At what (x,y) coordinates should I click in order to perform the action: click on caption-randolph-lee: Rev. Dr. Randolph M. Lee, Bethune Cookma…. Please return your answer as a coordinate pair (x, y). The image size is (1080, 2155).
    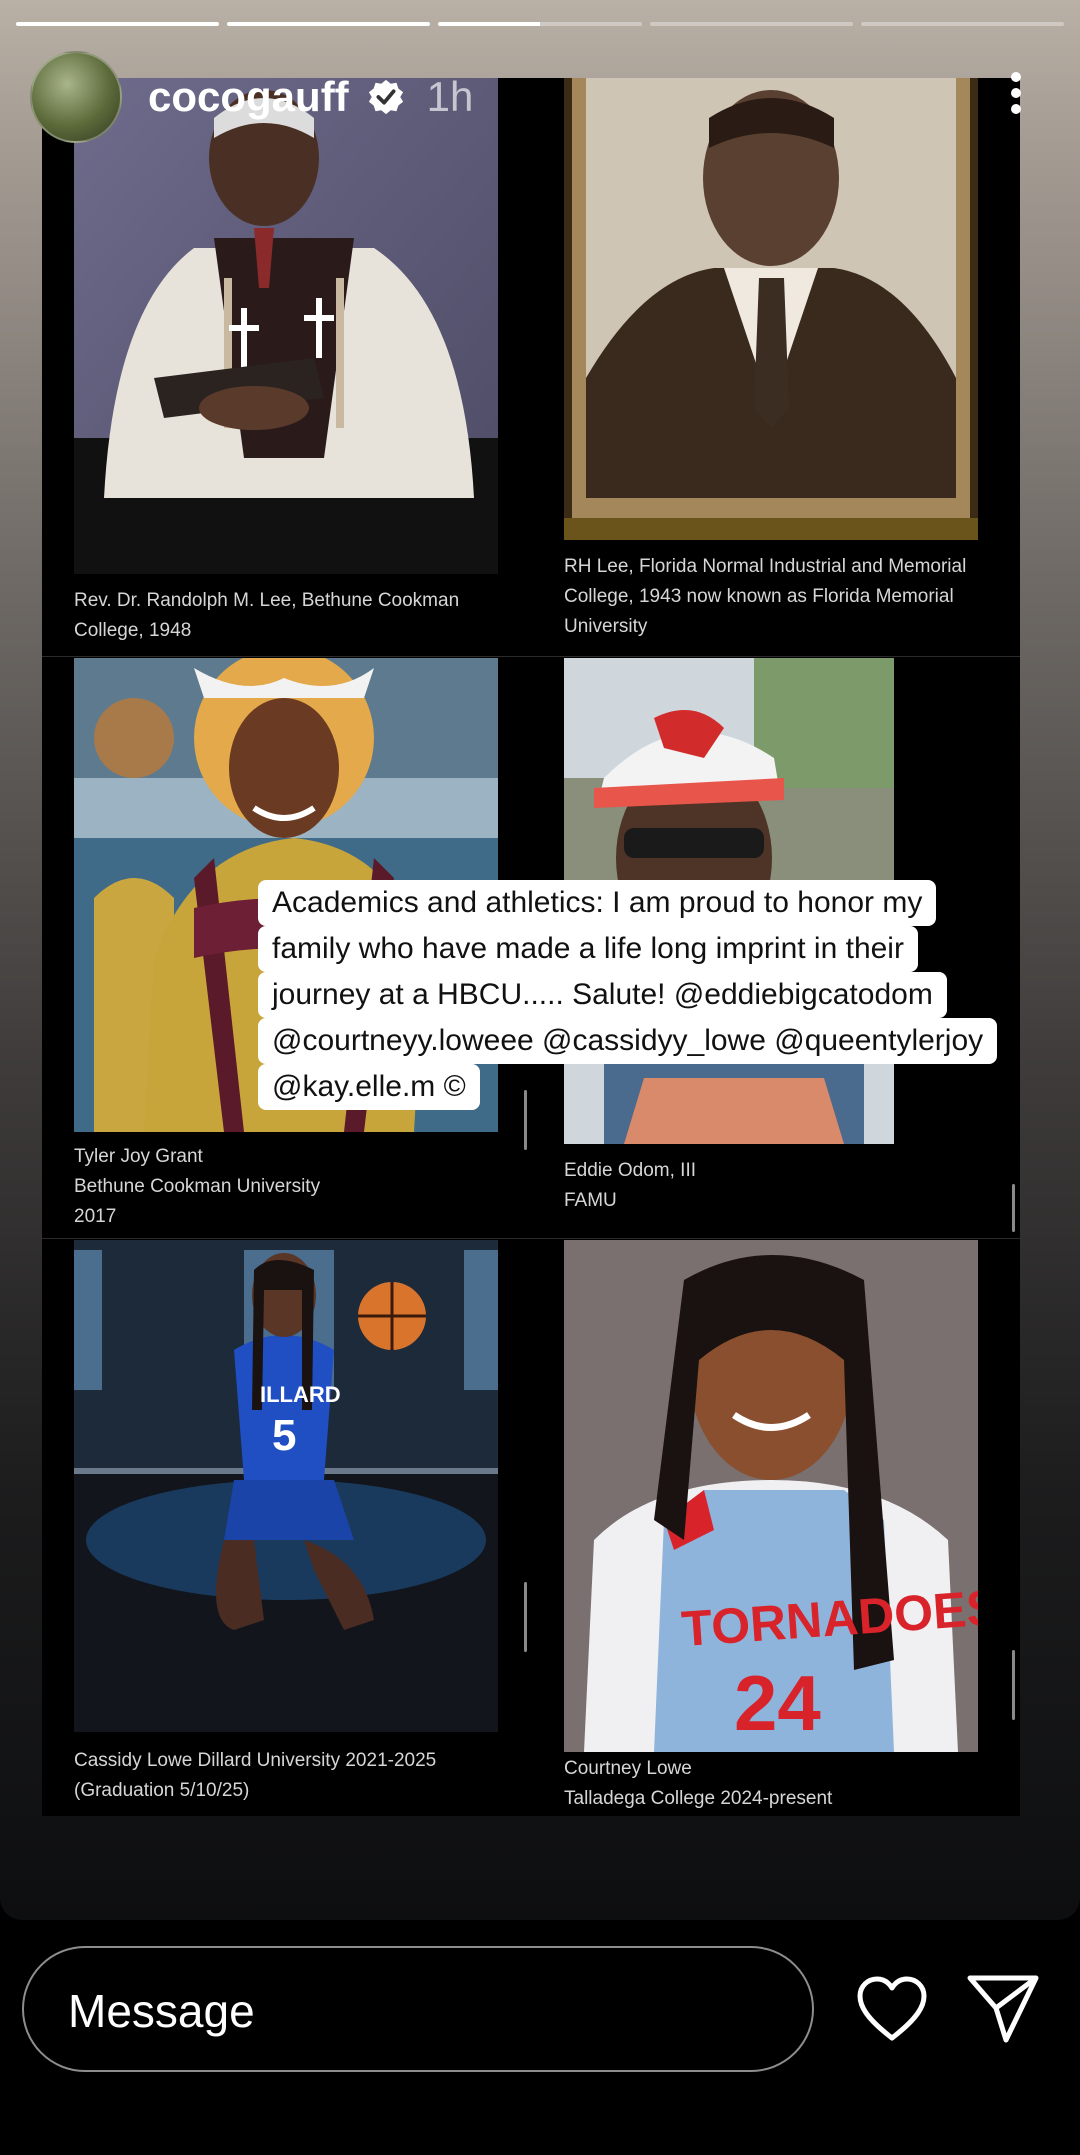
    Looking at the image, I should click on (267, 615).